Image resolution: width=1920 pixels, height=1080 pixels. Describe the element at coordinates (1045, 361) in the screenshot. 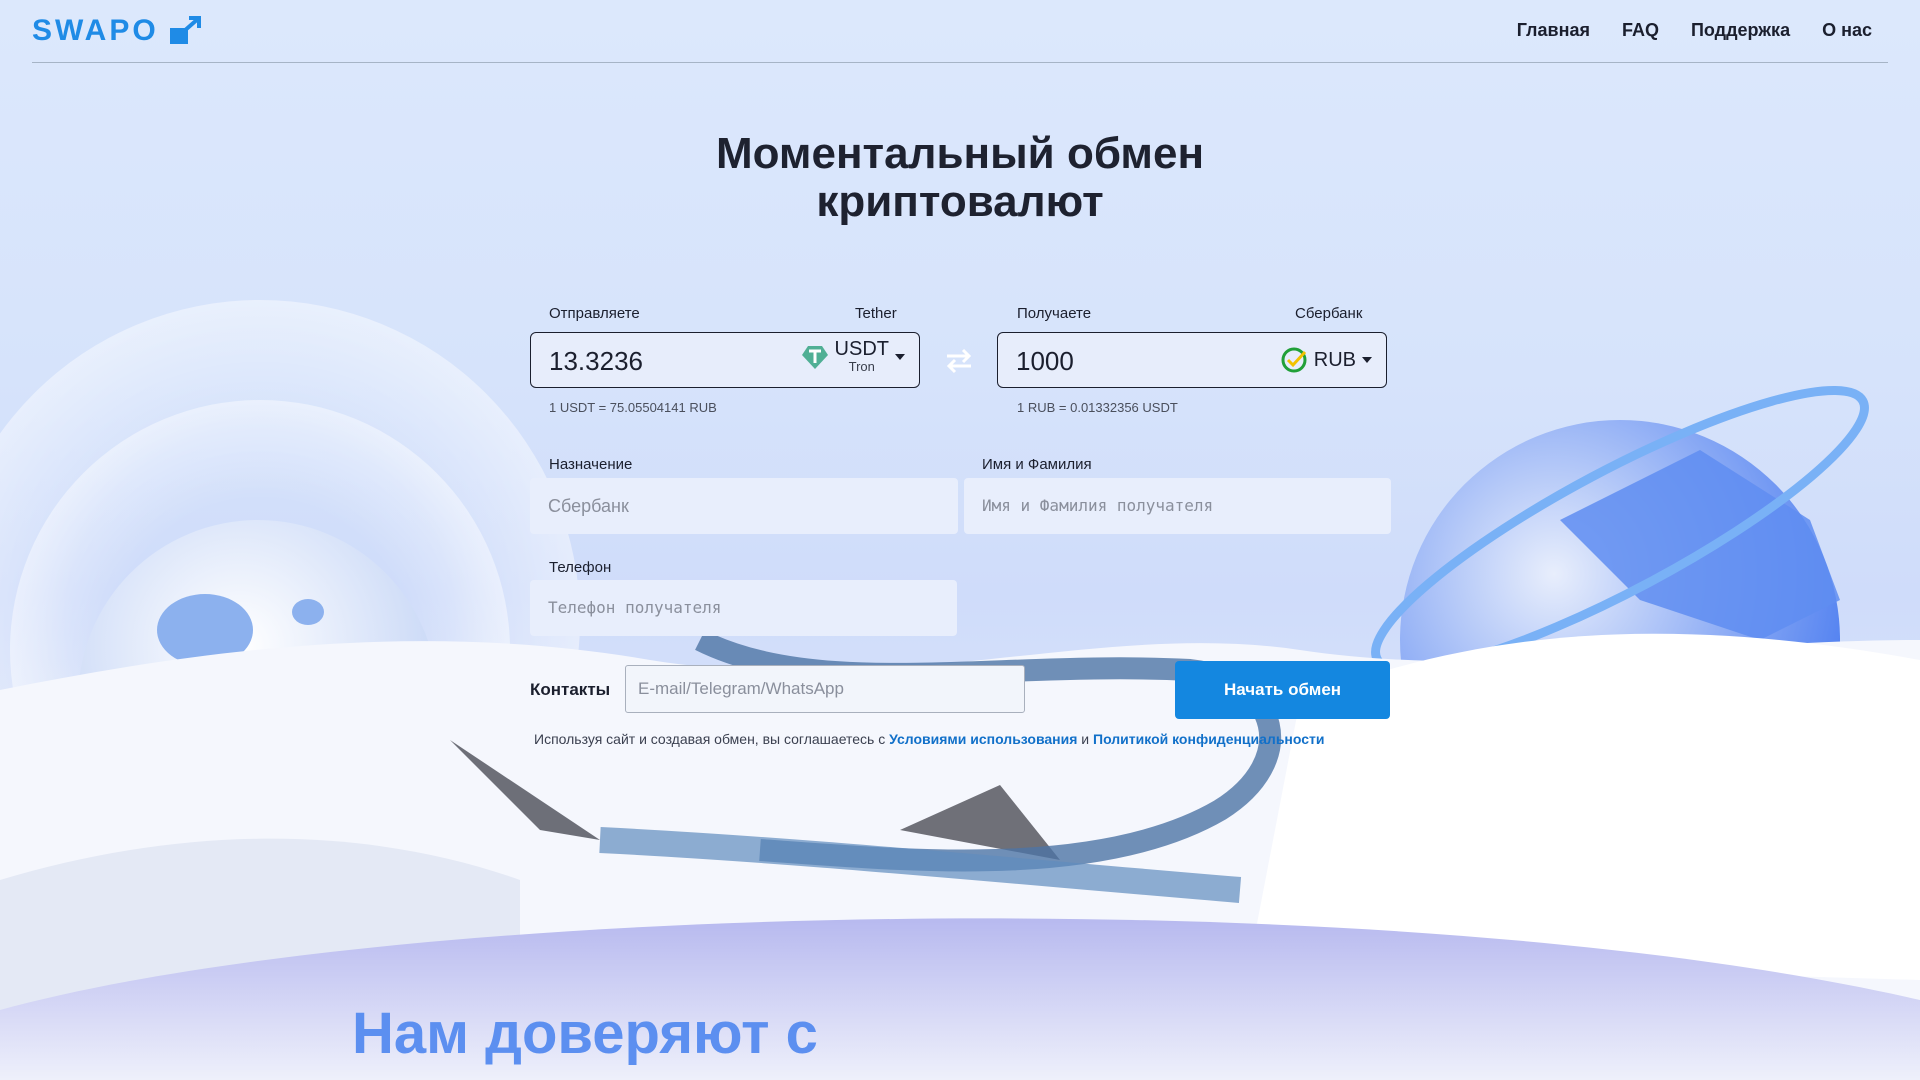

I see `receive-amount-value: 1000` at that location.